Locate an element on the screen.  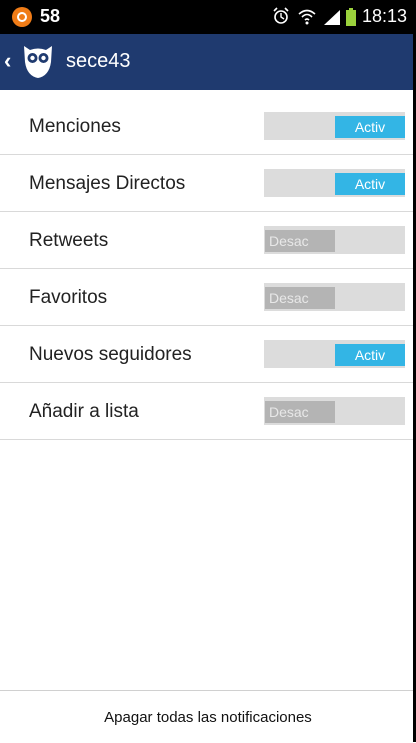
clock: 18:13 is located at coordinates (385, 16).